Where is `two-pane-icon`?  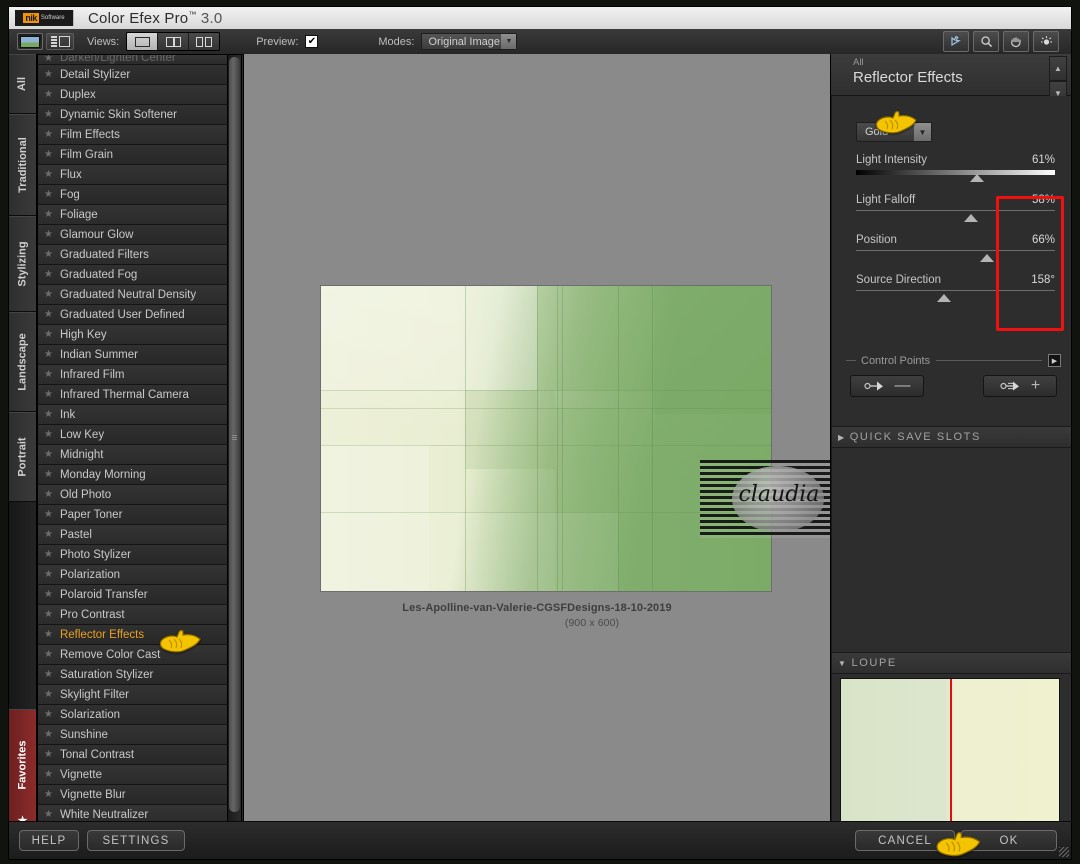
two-pane-icon is located at coordinates (204, 41).